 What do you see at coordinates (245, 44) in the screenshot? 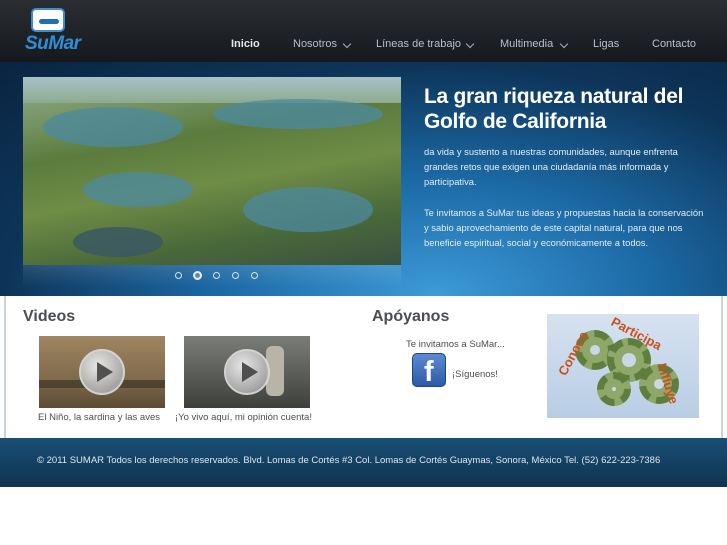
I see `nav-item-inicio: Inicio` at bounding box center [245, 44].